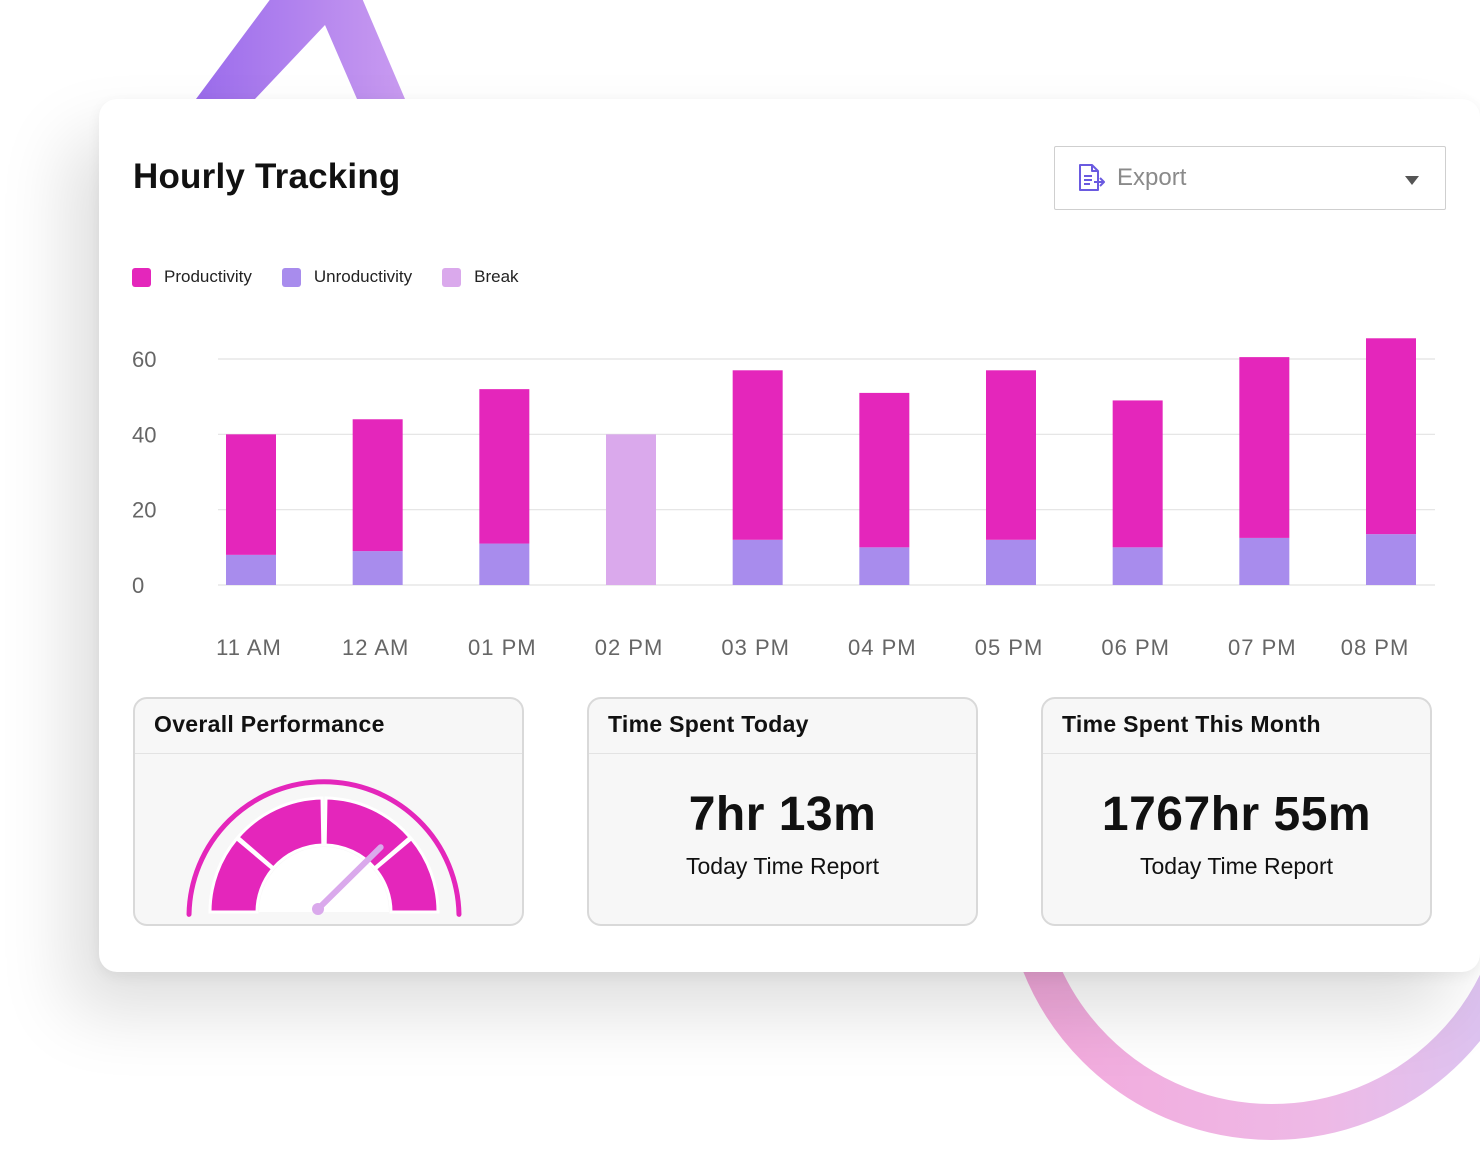 The height and width of the screenshot is (1166, 1480). What do you see at coordinates (755, 647) in the screenshot?
I see `x-tick-label: 03 PM` at bounding box center [755, 647].